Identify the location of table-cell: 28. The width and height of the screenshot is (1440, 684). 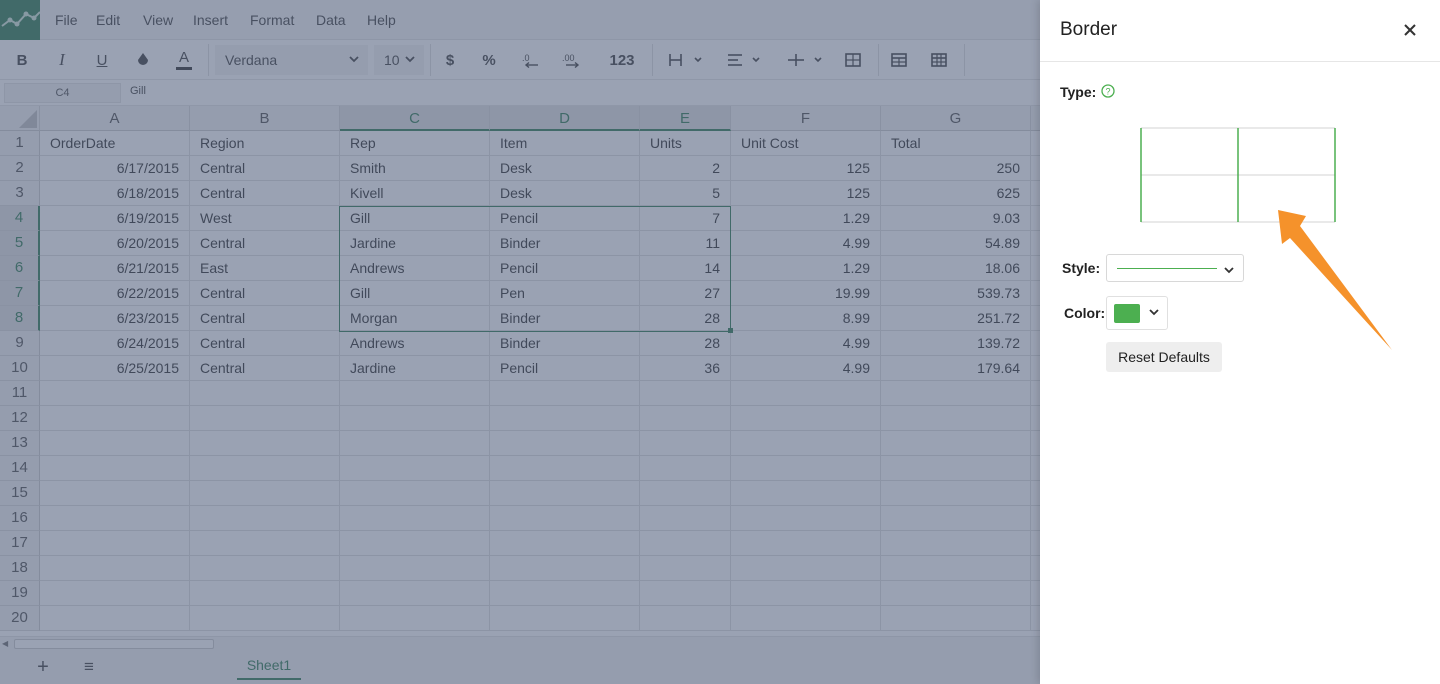
(685, 343).